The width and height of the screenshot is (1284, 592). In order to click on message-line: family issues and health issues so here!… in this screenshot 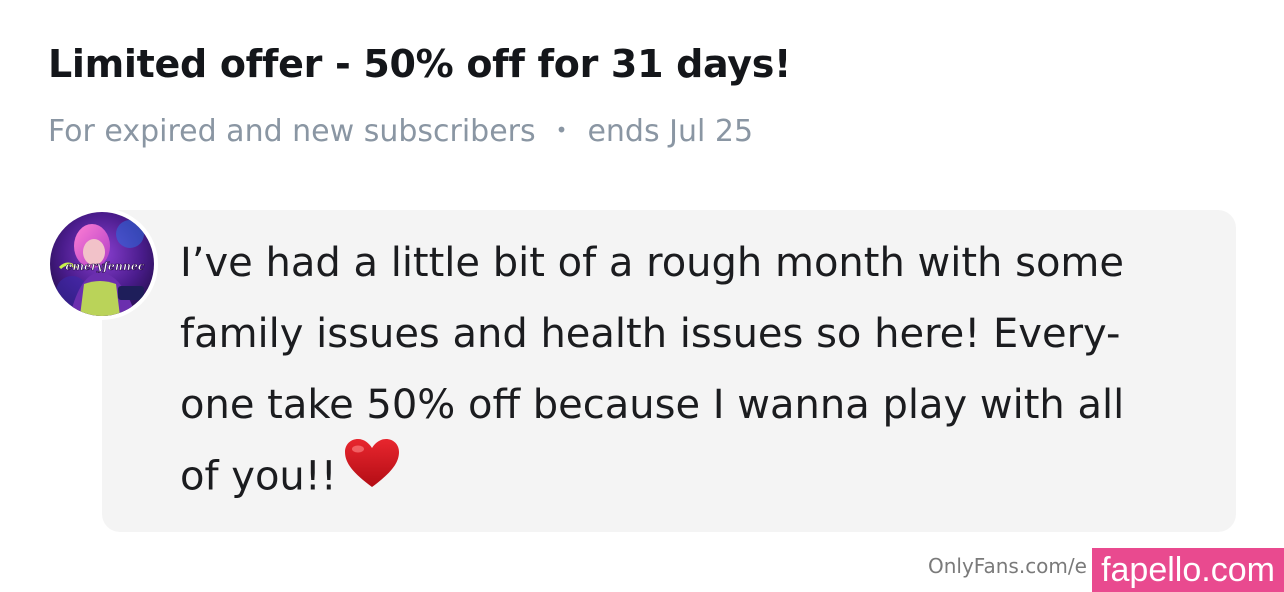, I will do `click(650, 334)`.